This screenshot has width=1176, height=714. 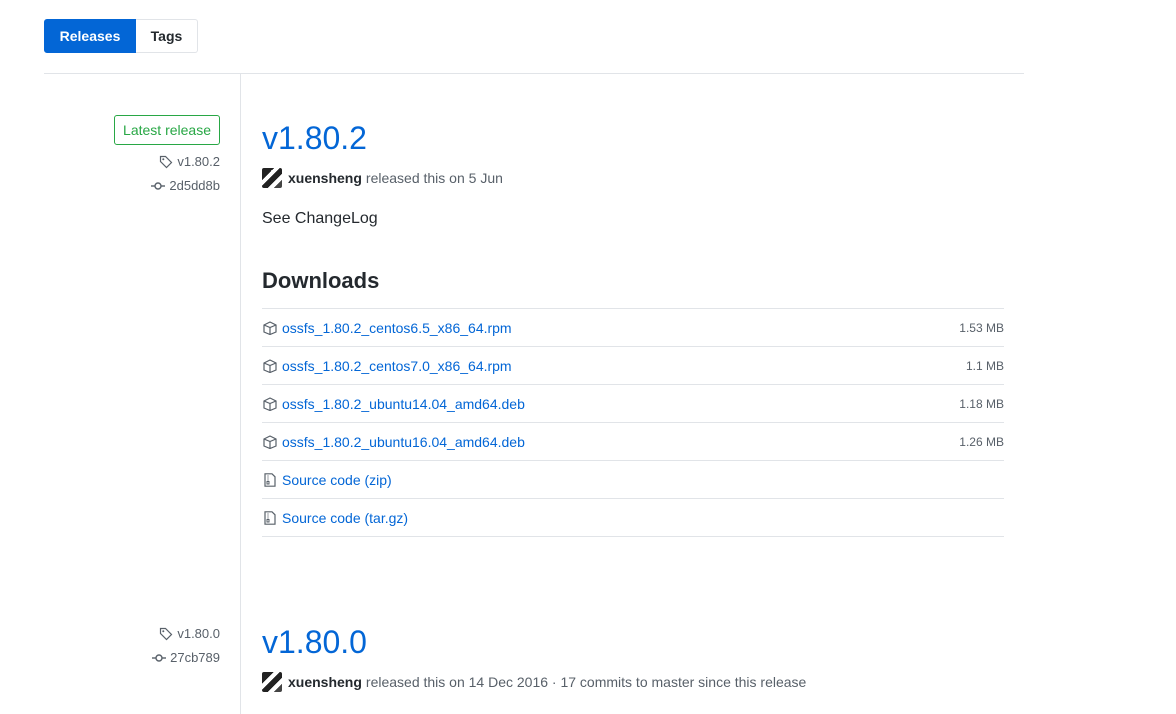 I want to click on asset-size: 1.53 MB, so click(x=981, y=327).